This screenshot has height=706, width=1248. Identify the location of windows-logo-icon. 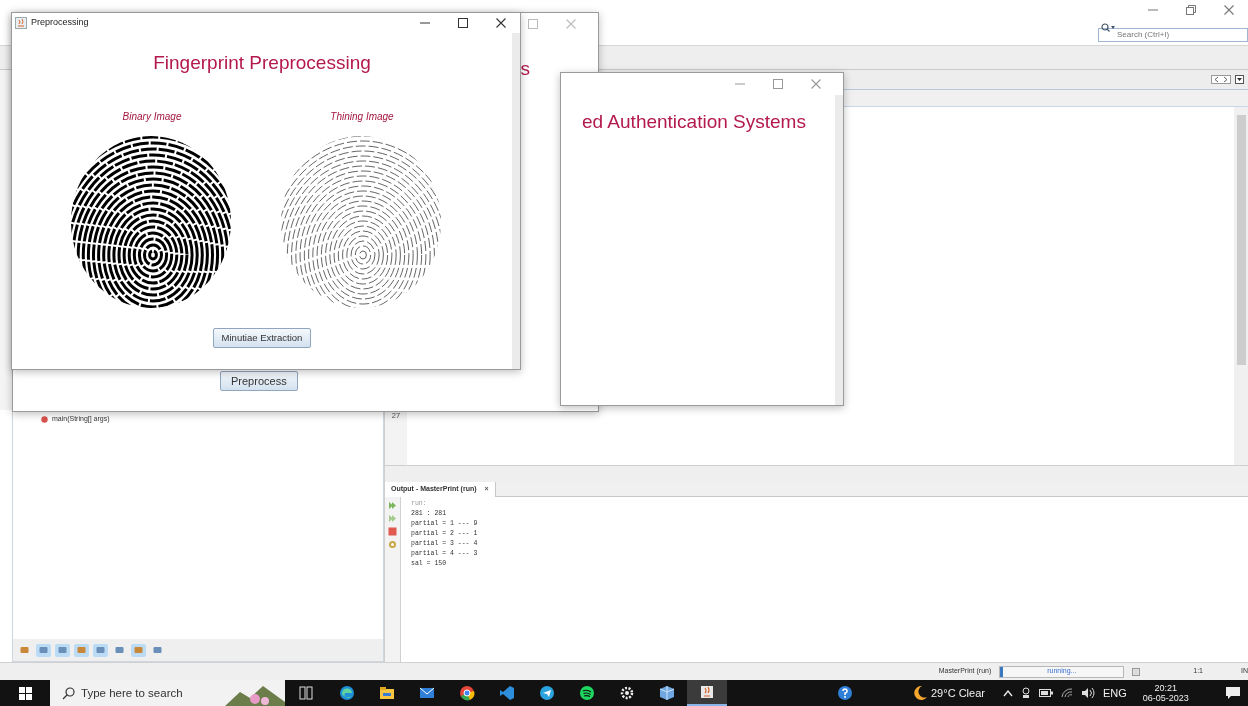
(25, 693).